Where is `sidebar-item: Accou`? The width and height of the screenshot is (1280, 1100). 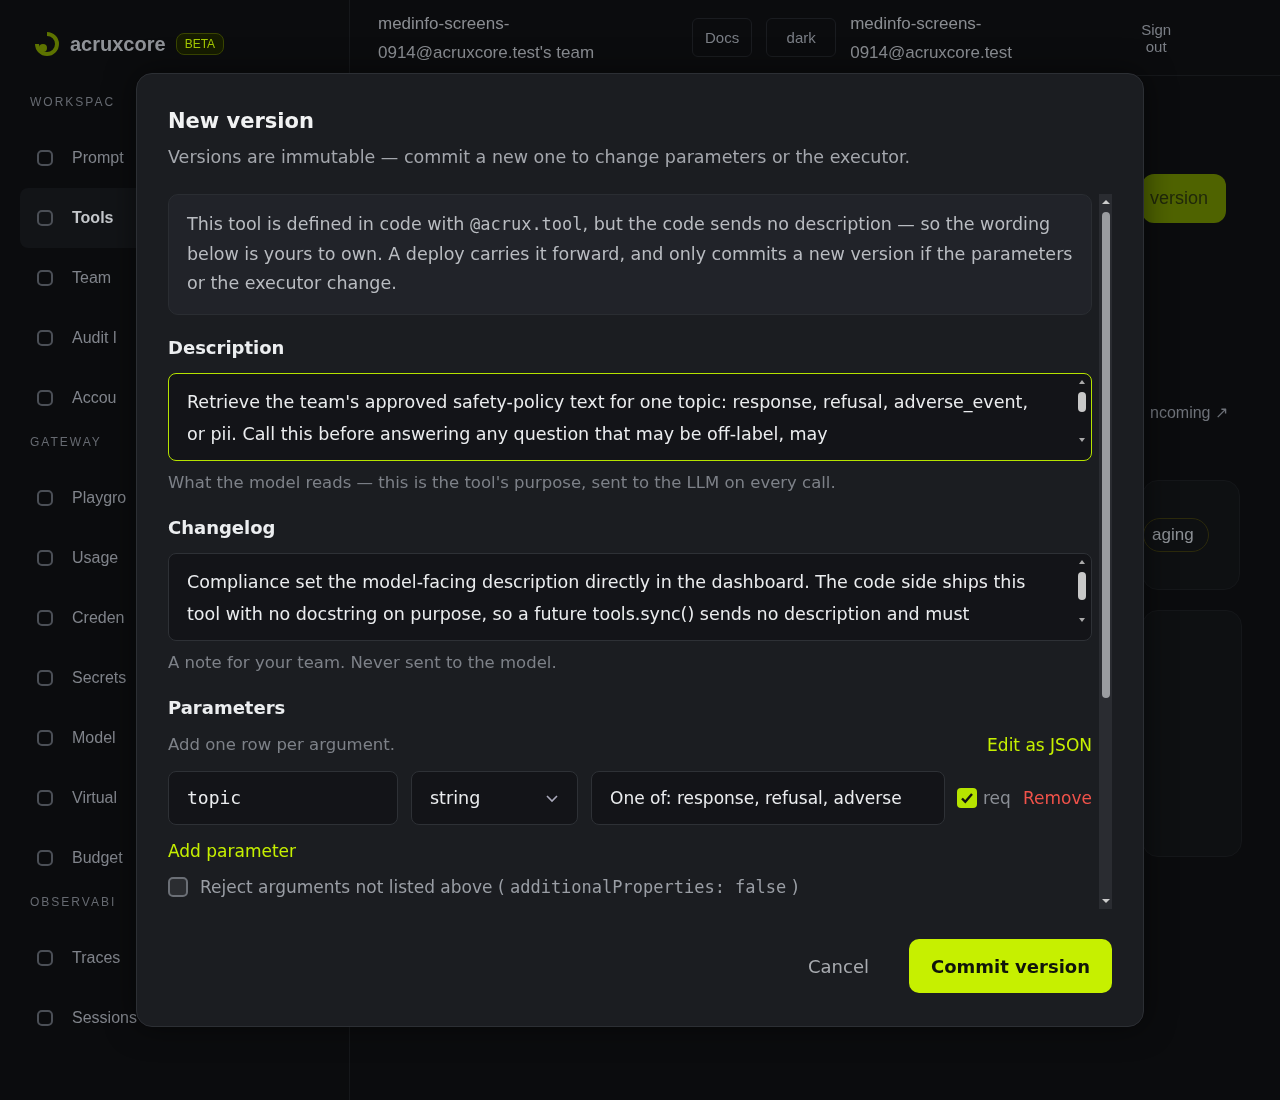
sidebar-item: Accou is located at coordinates (94, 398).